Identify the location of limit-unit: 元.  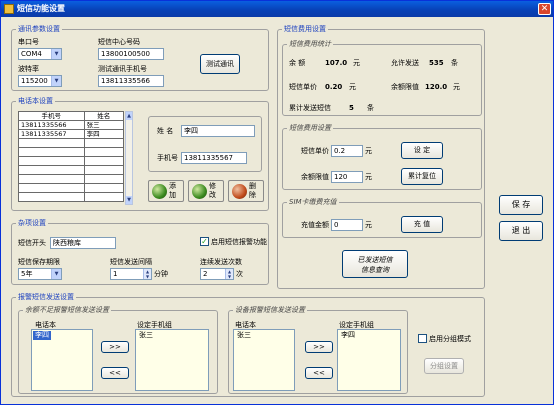
(456, 87).